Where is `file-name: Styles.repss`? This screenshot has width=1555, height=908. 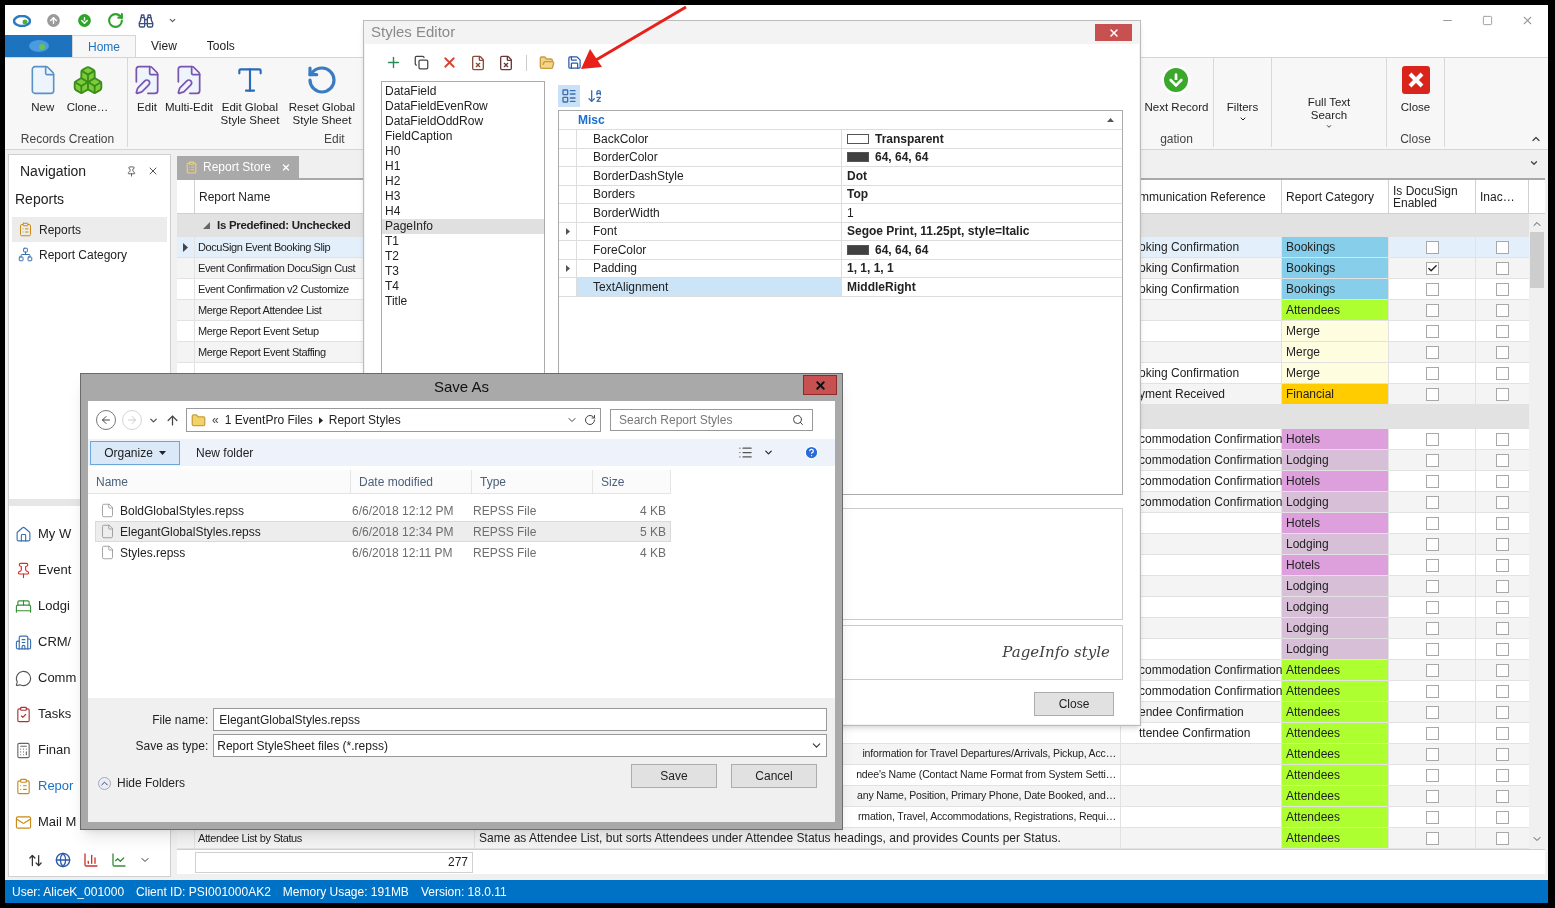 file-name: Styles.repss is located at coordinates (153, 553).